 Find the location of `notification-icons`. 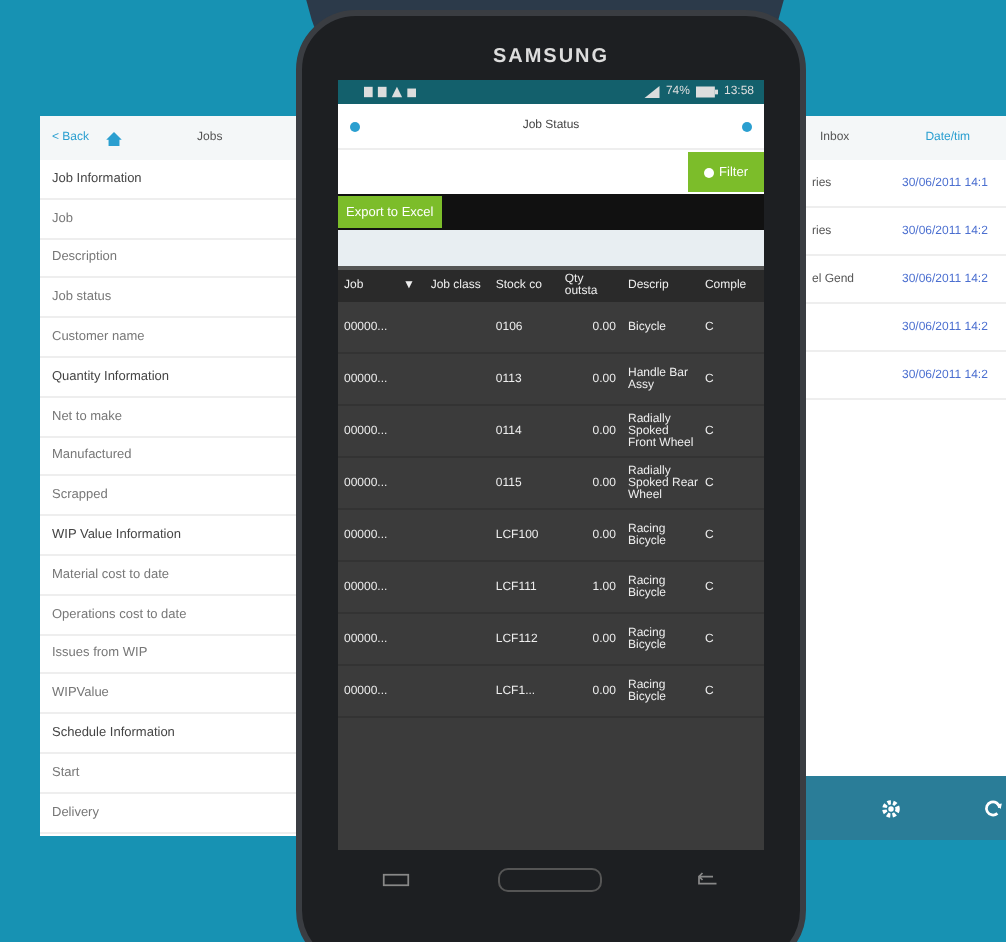

notification-icons is located at coordinates (390, 92).